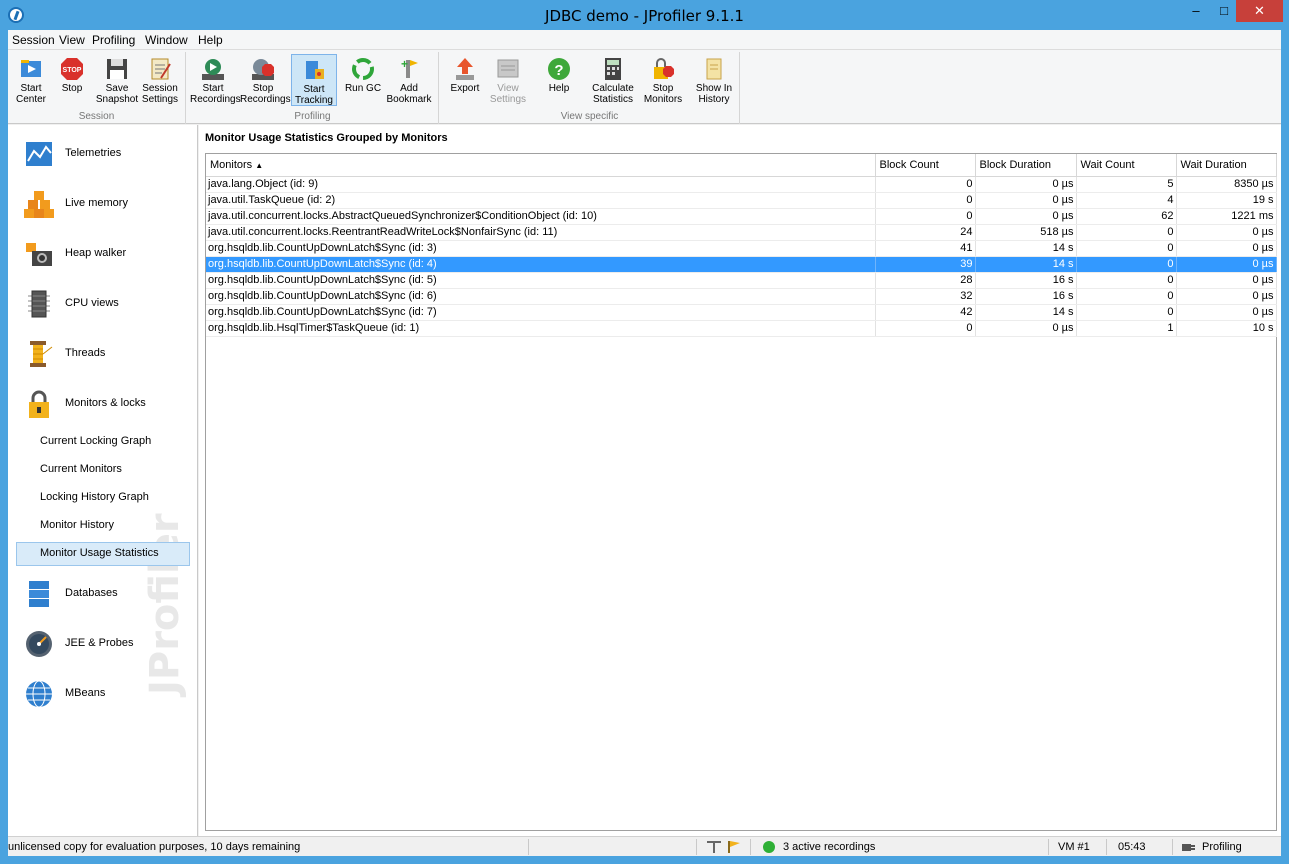  Describe the element at coordinates (315, 70) in the screenshot. I see `start-tracking-icon` at that location.